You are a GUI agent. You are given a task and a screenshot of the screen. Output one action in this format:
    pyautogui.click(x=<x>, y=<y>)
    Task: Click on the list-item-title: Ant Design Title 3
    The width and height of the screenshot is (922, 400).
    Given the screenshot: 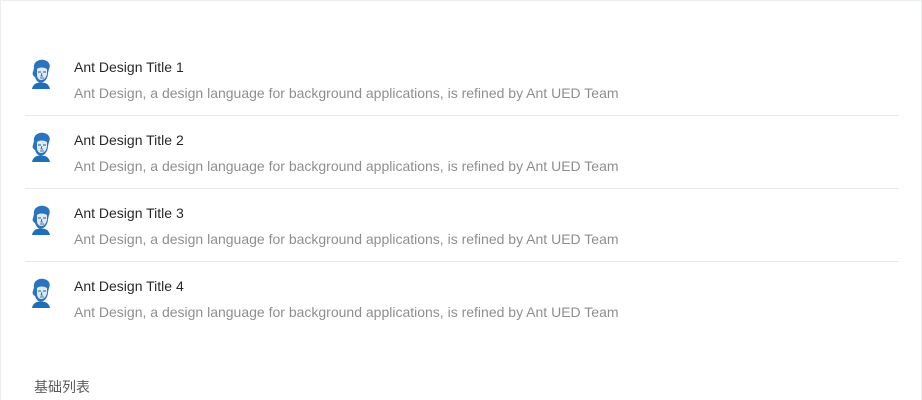 What is the action you would take?
    pyautogui.click(x=346, y=213)
    